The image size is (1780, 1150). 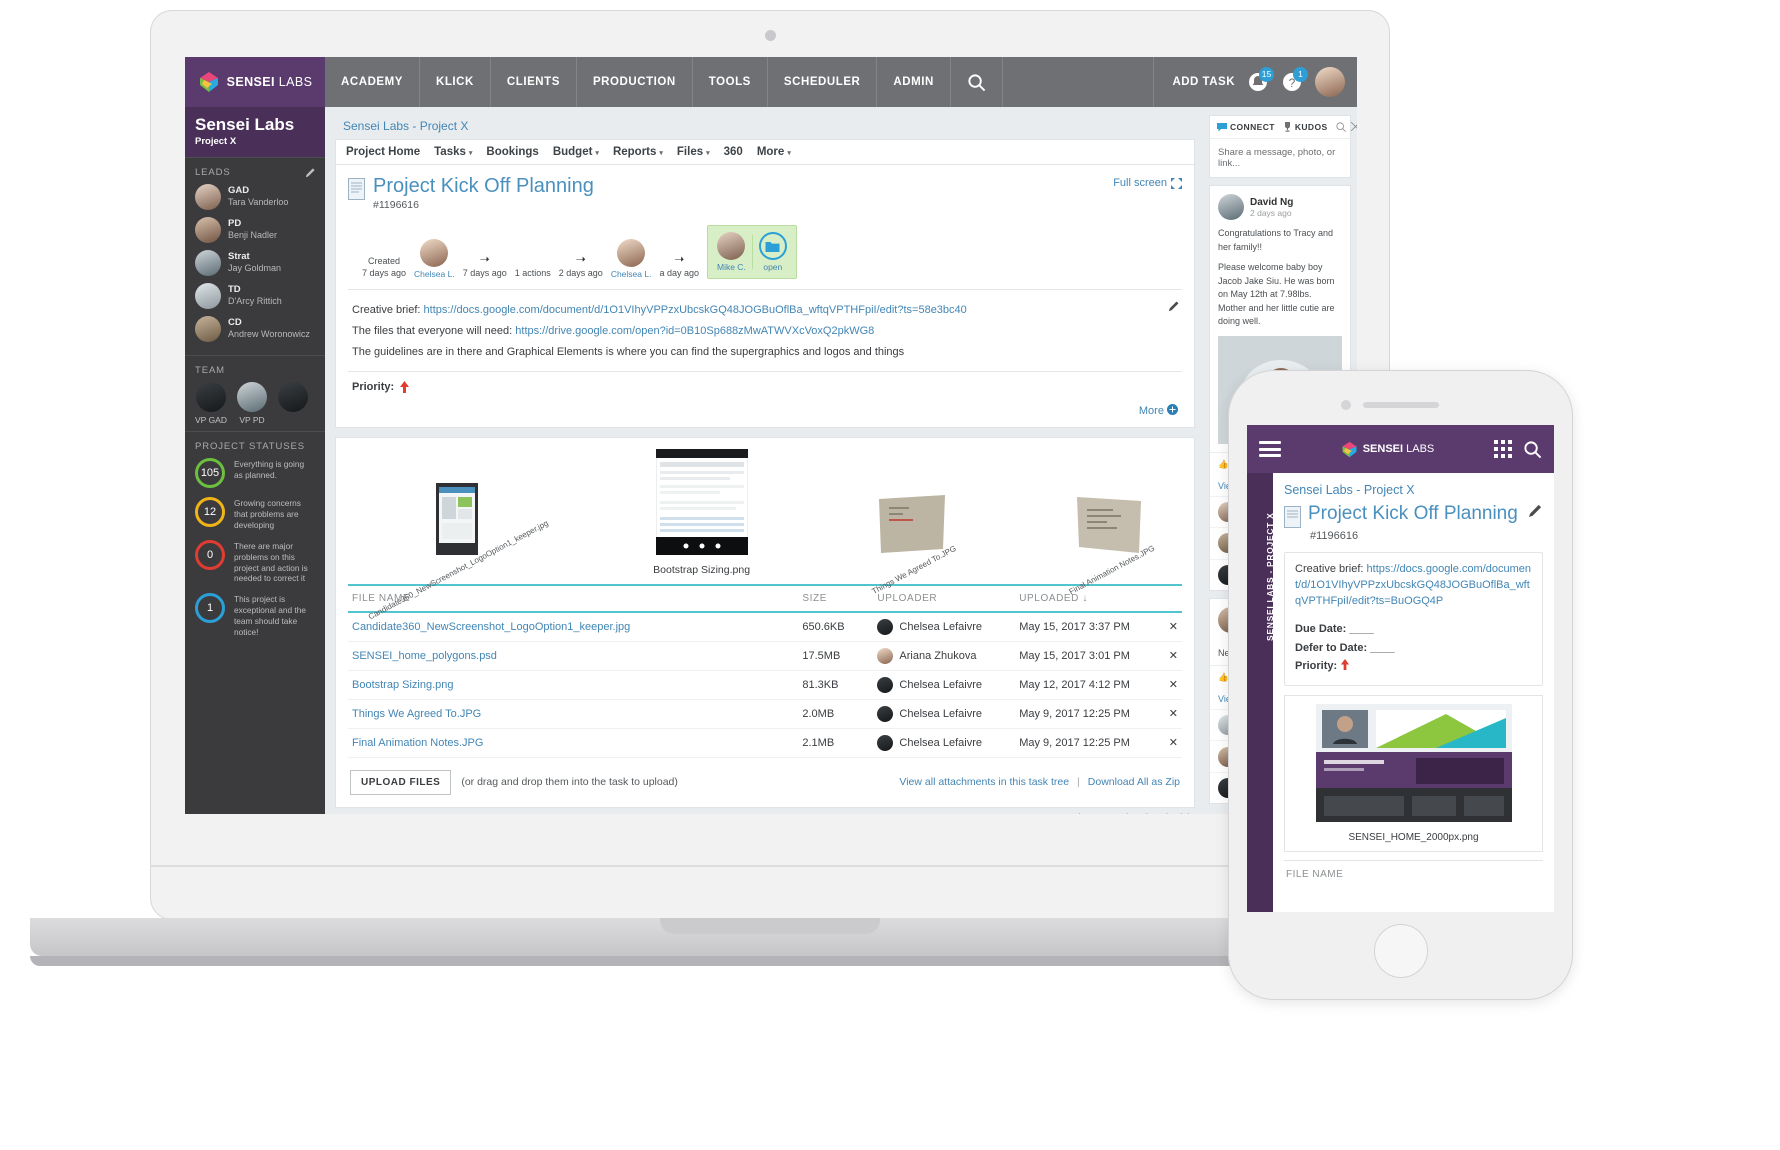 What do you see at coordinates (1147, 183) in the screenshot?
I see `full-screen-button: Full screen` at bounding box center [1147, 183].